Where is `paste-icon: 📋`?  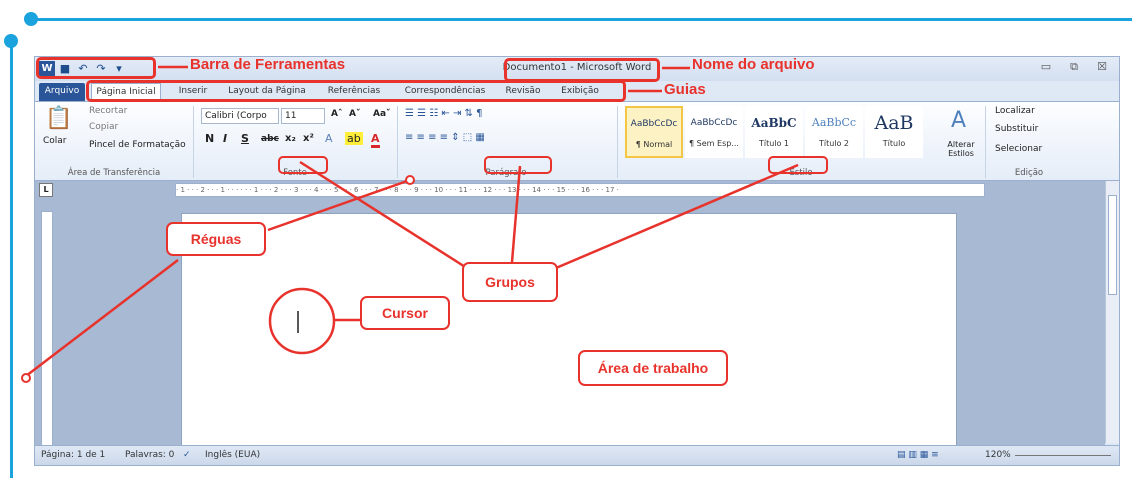 paste-icon: 📋 is located at coordinates (58, 118).